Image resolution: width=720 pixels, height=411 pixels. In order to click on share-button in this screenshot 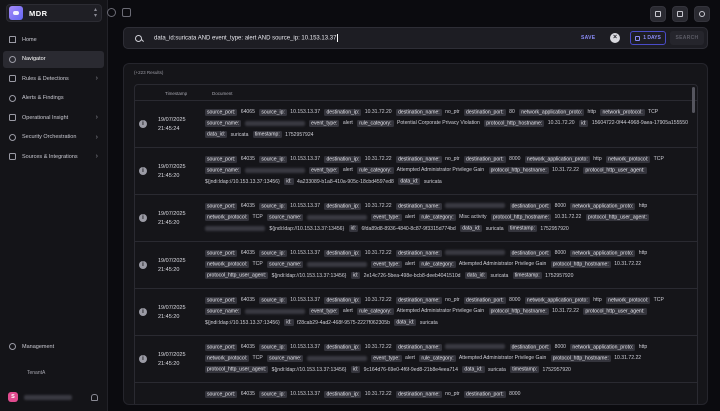, I will do `click(680, 14)`.